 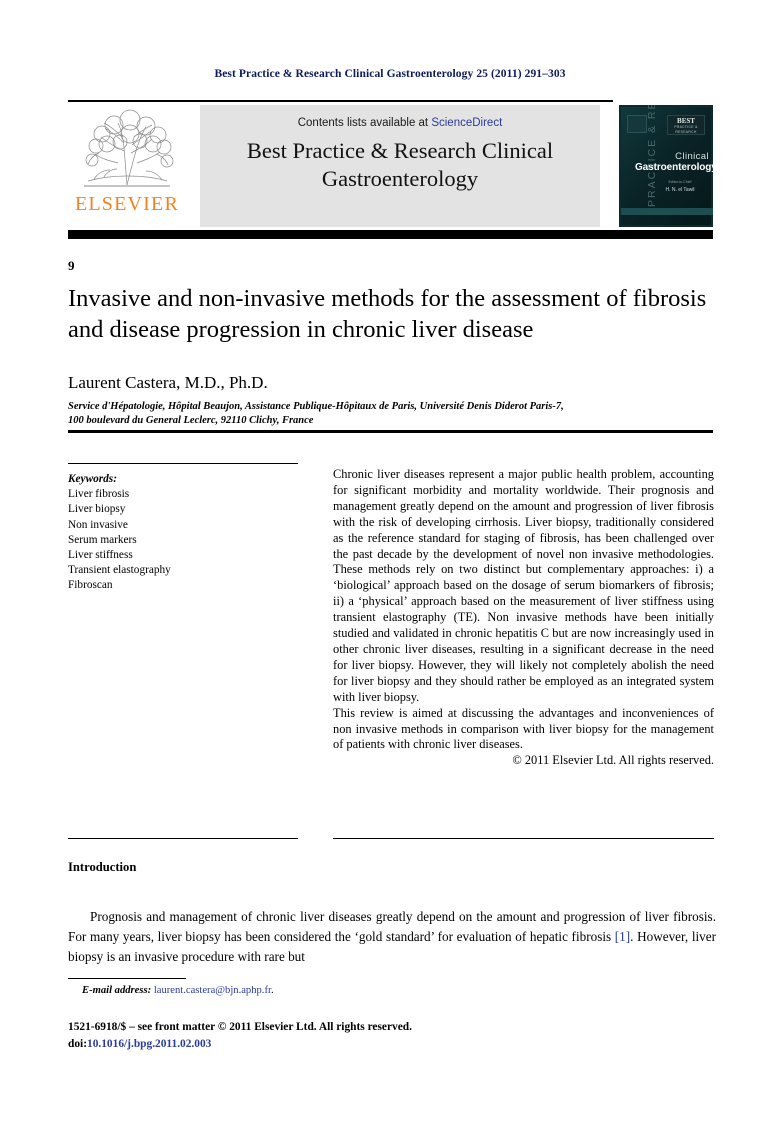 What do you see at coordinates (622, 936) in the screenshot?
I see `citation-link-1: [1]` at bounding box center [622, 936].